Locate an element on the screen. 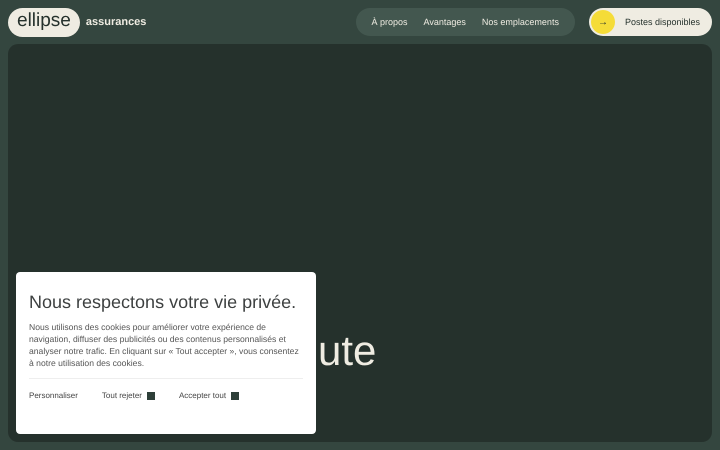 This screenshot has width=720, height=450. dialog-button: Tout rejeter is located at coordinates (128, 395).